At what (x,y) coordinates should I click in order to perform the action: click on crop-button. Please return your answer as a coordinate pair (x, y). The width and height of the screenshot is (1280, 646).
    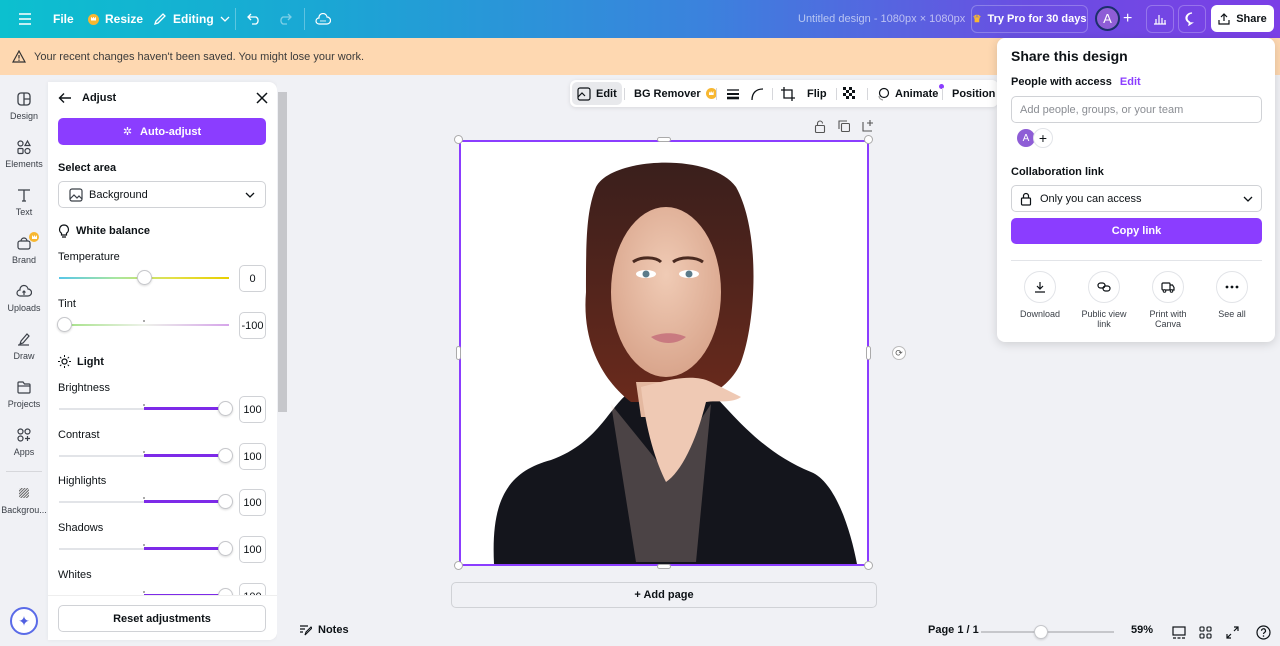
    Looking at the image, I should click on (788, 93).